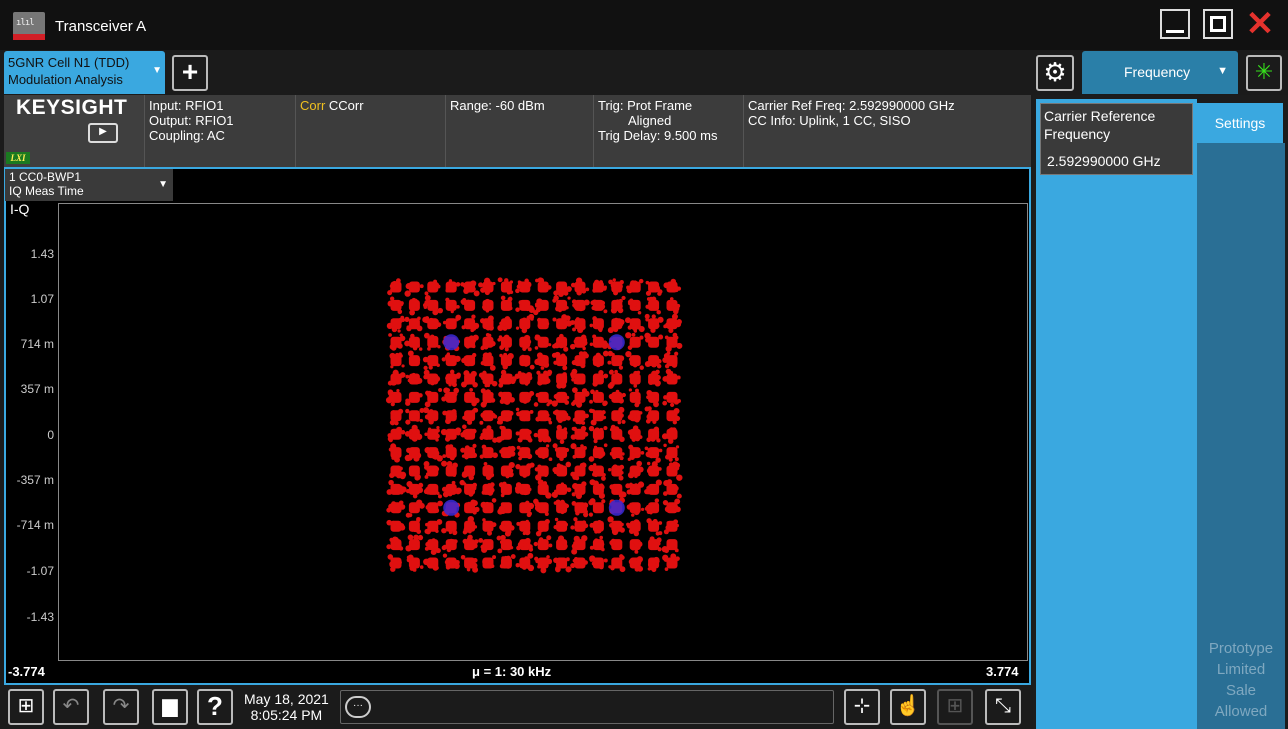  I want to click on range-status: Range: -60 dBm, so click(519, 131).